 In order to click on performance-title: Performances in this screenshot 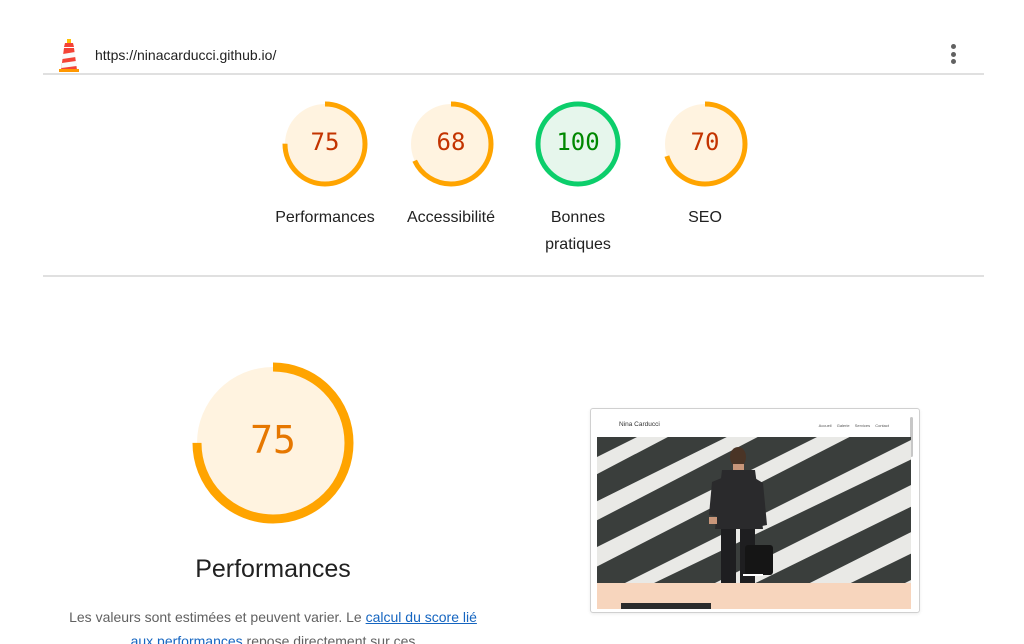, I will do `click(273, 569)`.